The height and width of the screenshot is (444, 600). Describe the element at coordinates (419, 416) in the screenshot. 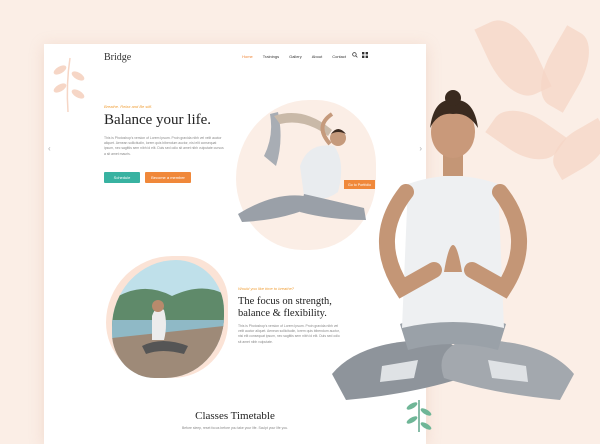

I see `plant-decoration` at that location.